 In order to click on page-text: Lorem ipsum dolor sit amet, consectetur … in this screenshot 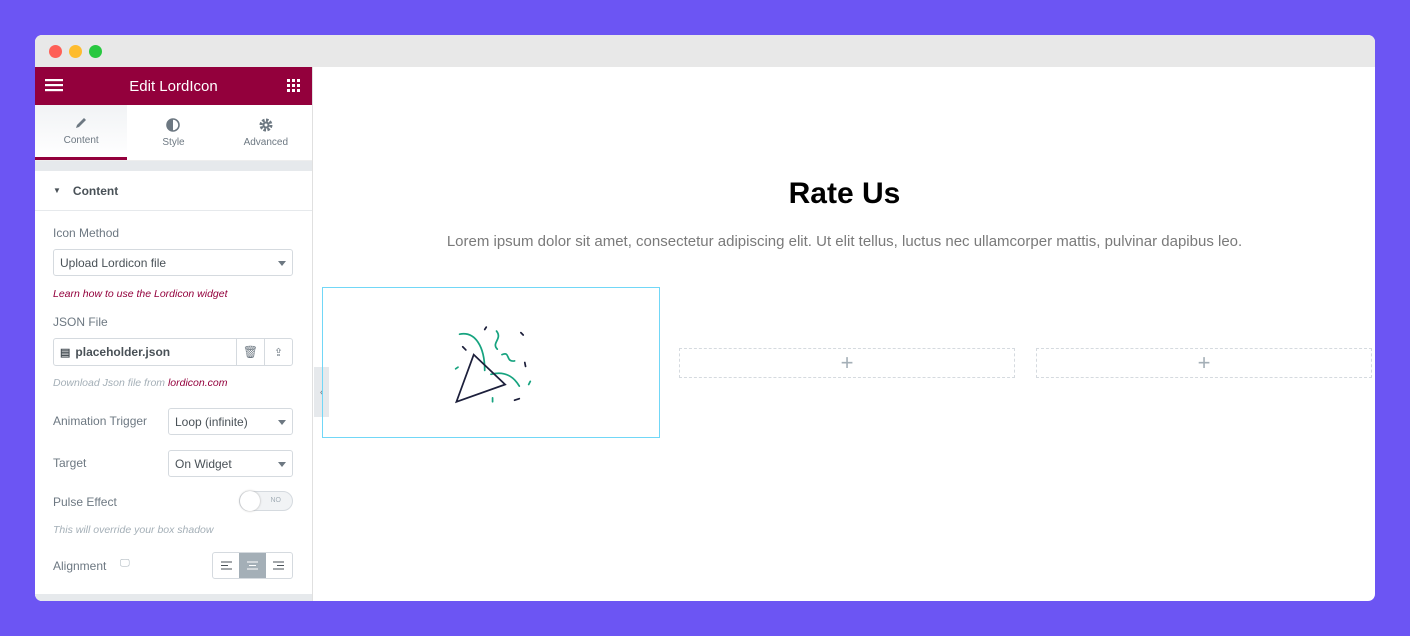, I will do `click(844, 241)`.